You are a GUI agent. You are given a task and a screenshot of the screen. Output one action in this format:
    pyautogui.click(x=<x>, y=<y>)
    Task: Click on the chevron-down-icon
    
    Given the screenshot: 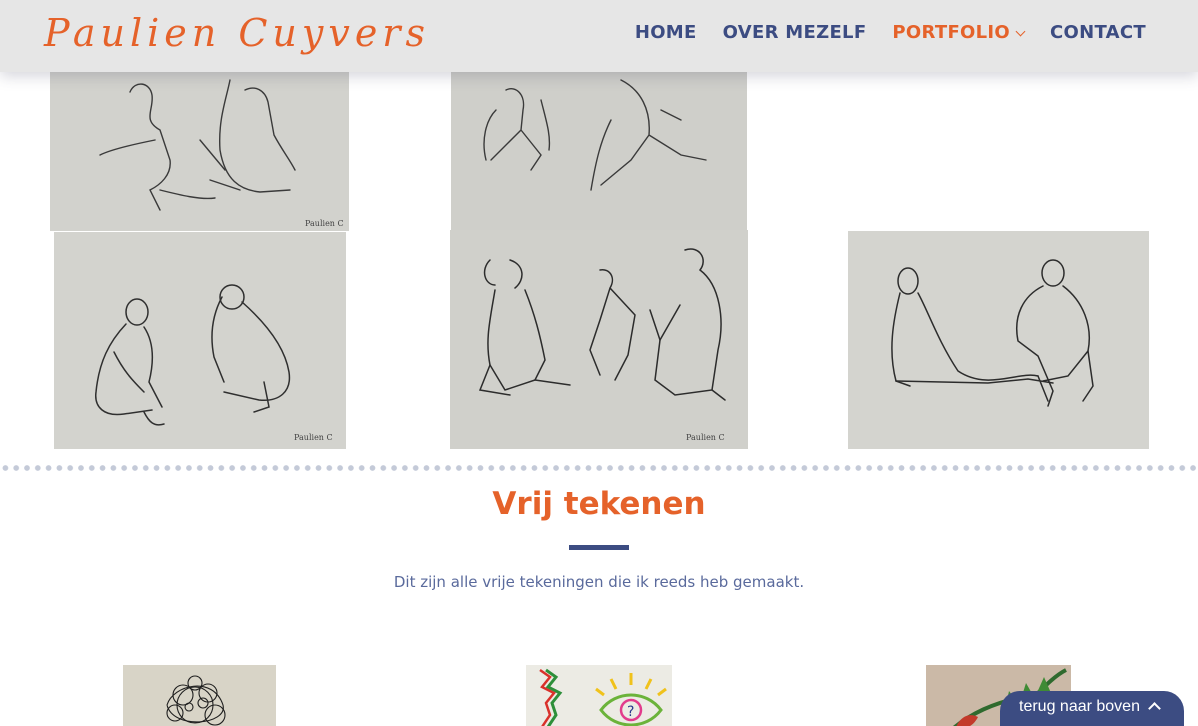 What is the action you would take?
    pyautogui.click(x=1020, y=31)
    